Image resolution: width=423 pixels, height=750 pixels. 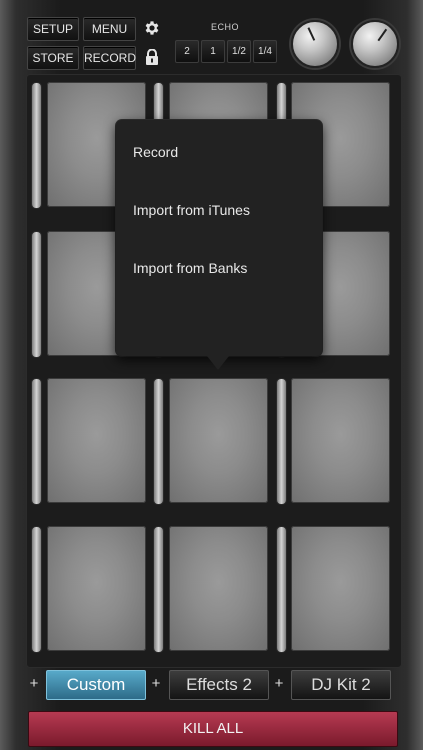 I want to click on echo-option-half: 1/2, so click(x=239, y=51).